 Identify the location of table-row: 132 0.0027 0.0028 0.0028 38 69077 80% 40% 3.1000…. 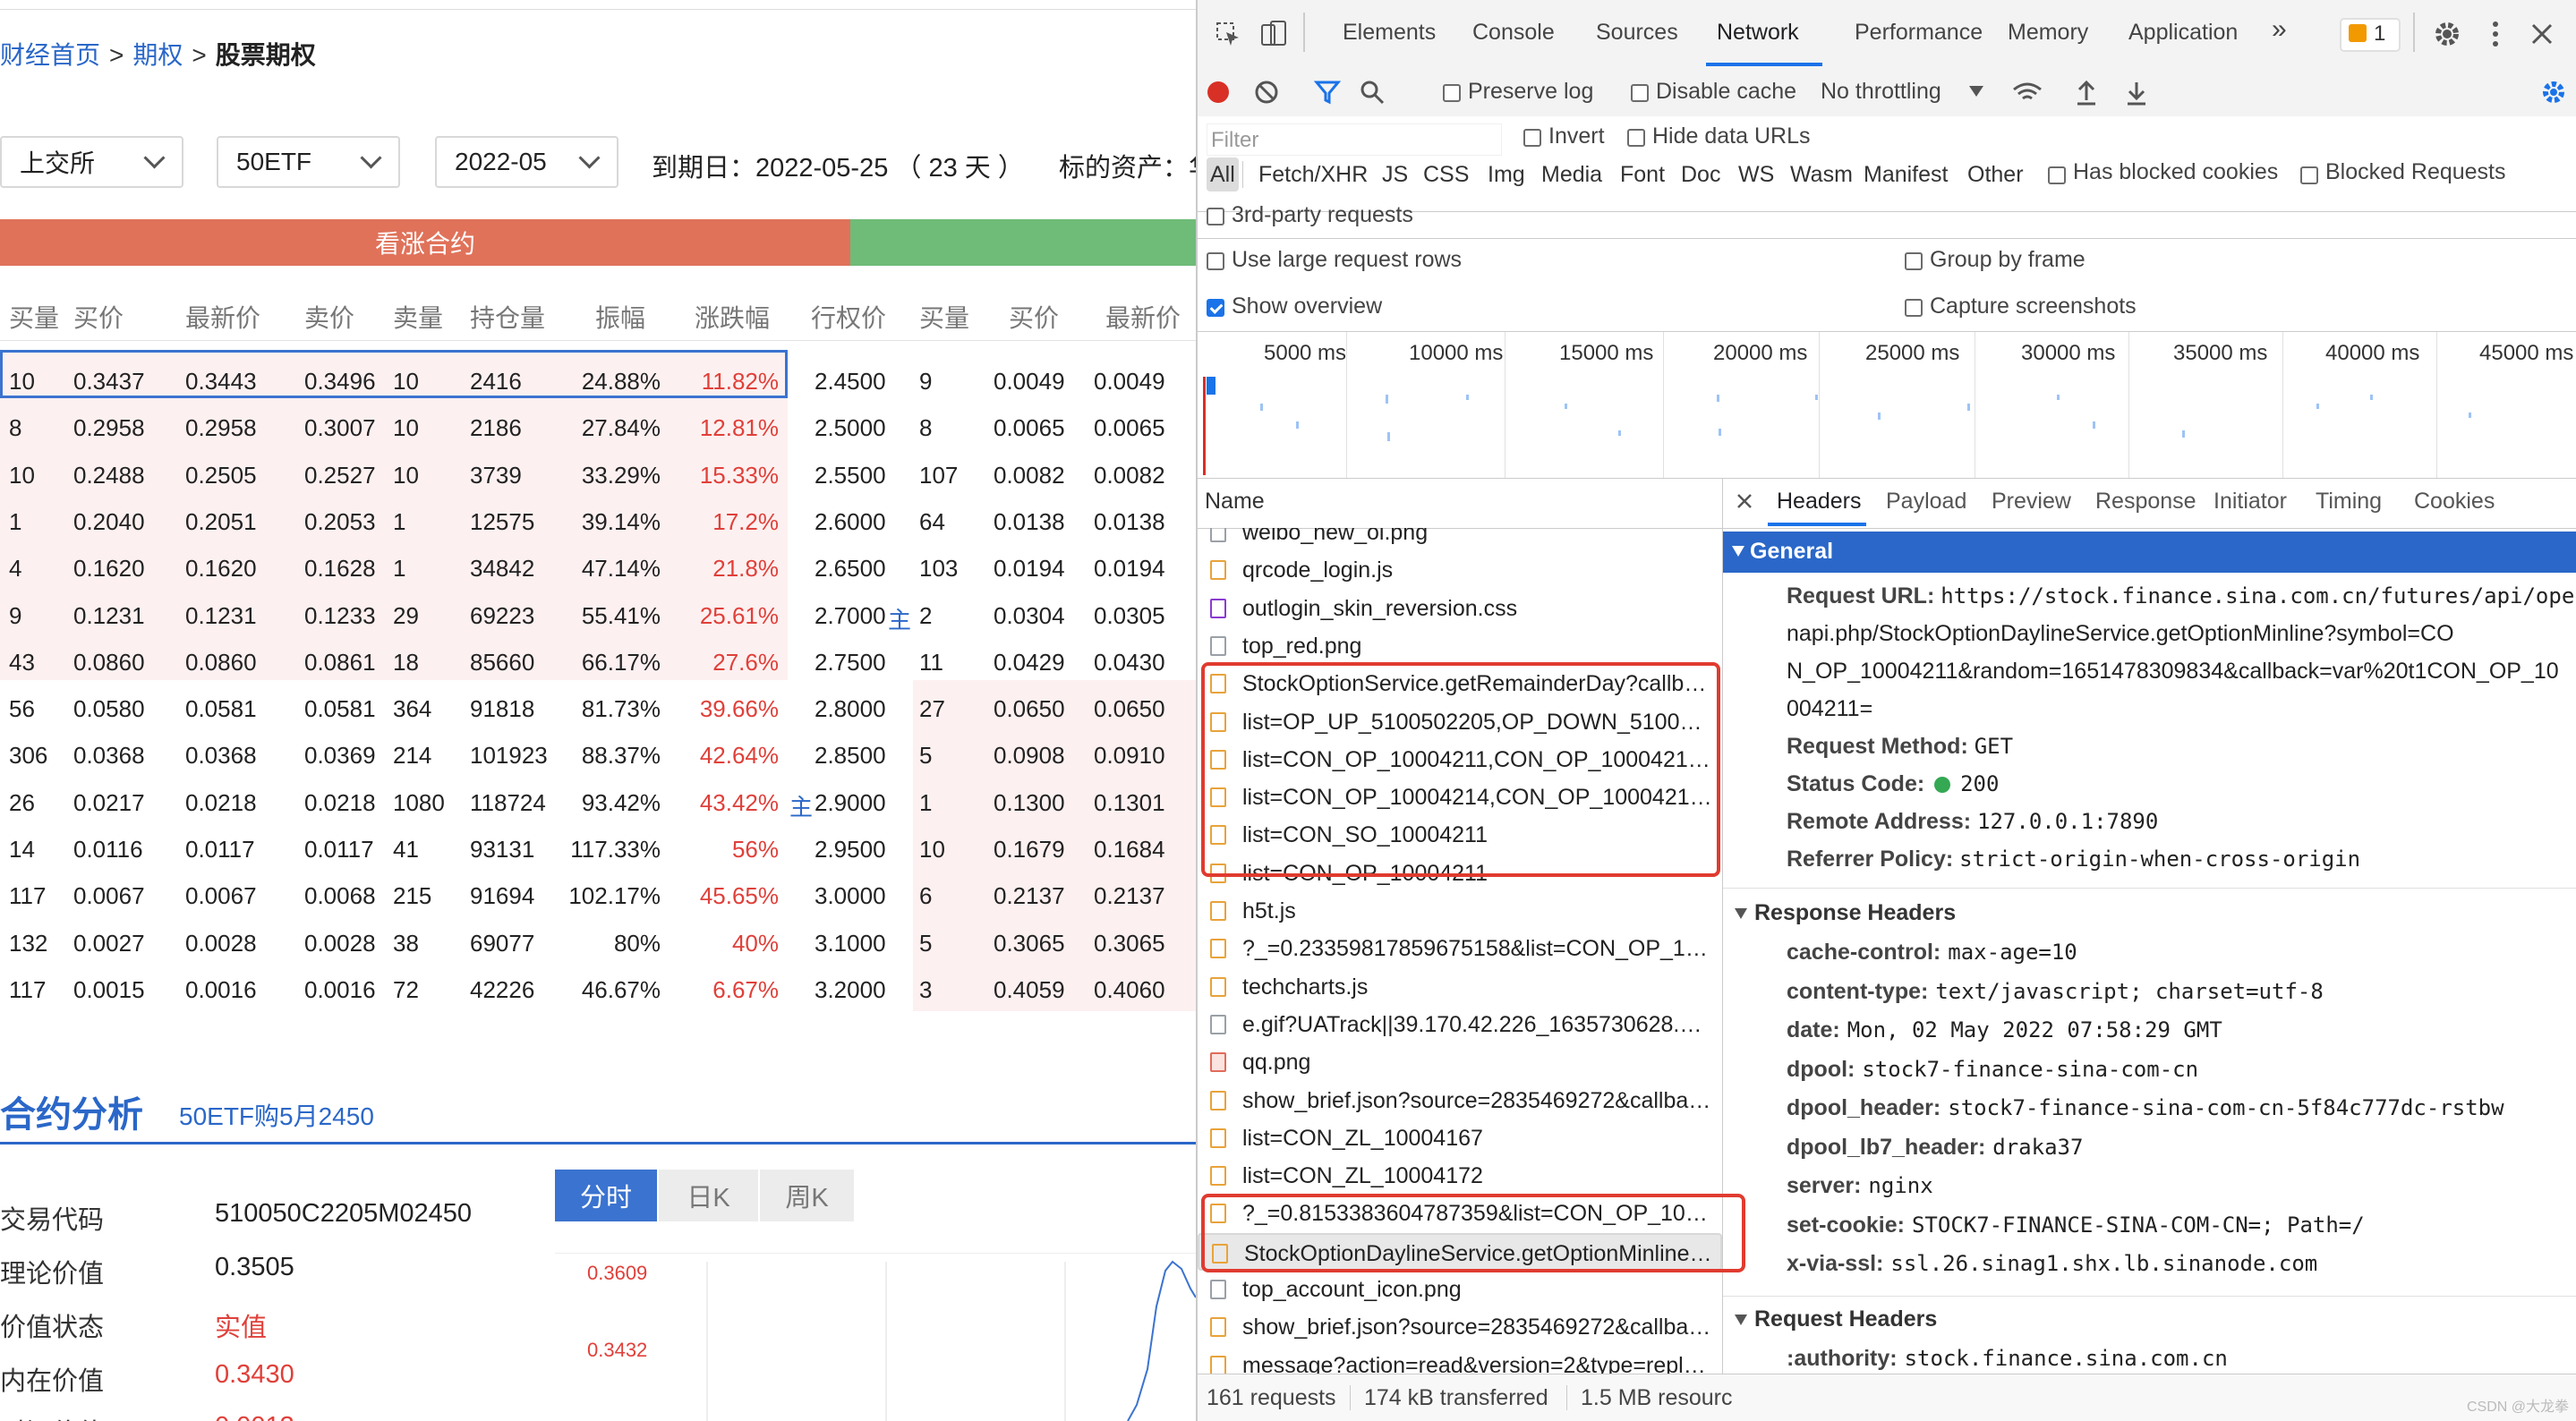
(598, 942).